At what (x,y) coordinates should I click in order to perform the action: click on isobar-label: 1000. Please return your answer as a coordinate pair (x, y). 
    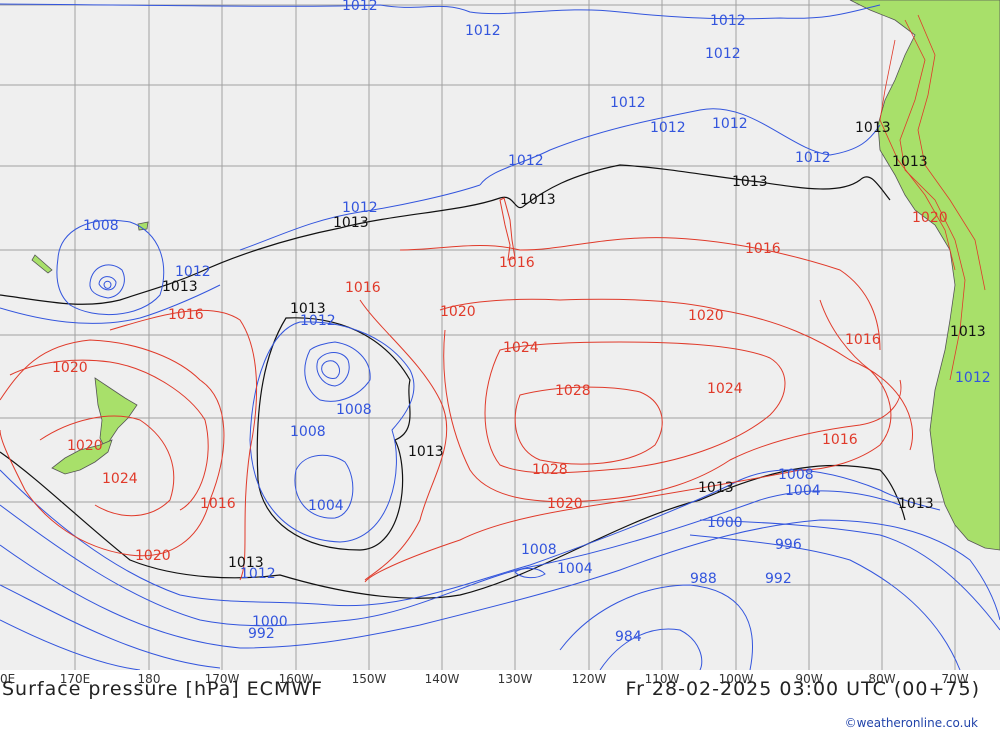
    Looking at the image, I should click on (725, 523).